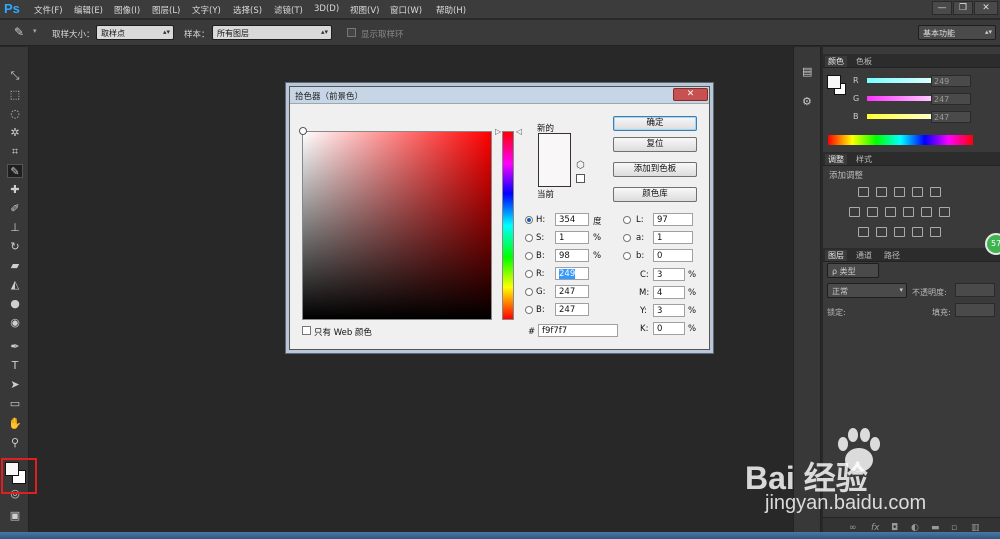  What do you see at coordinates (836, 61) in the screenshot?
I see `tab-color: 颜色` at bounding box center [836, 61].